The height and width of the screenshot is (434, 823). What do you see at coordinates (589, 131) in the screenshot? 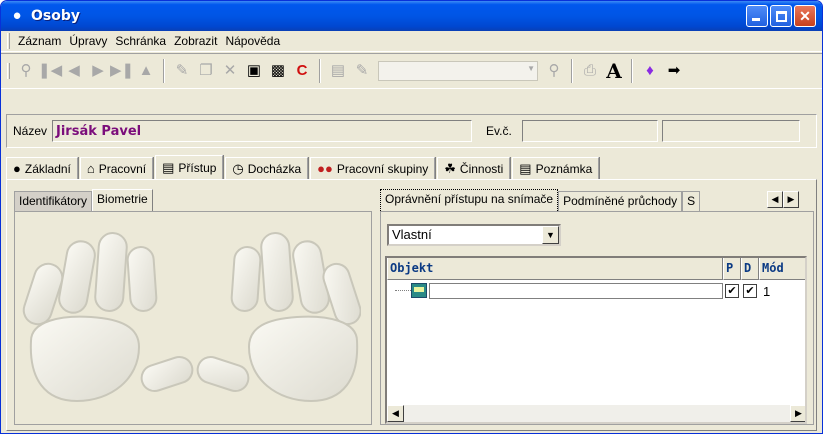
I see `evc-field` at bounding box center [589, 131].